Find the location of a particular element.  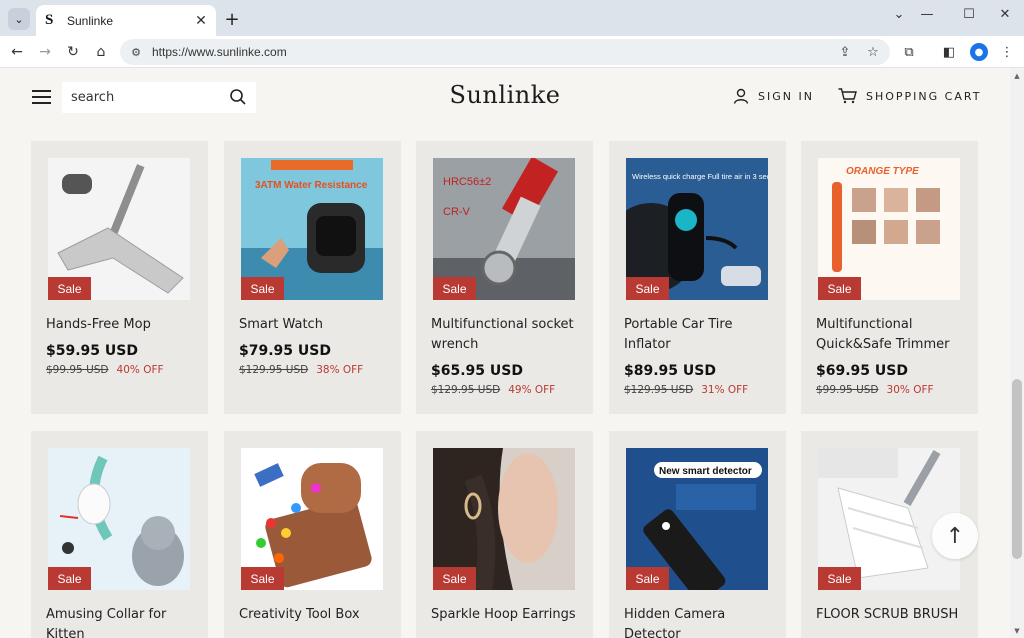

product-name: Amusing Collar for Kitten is located at coordinates (122, 621).